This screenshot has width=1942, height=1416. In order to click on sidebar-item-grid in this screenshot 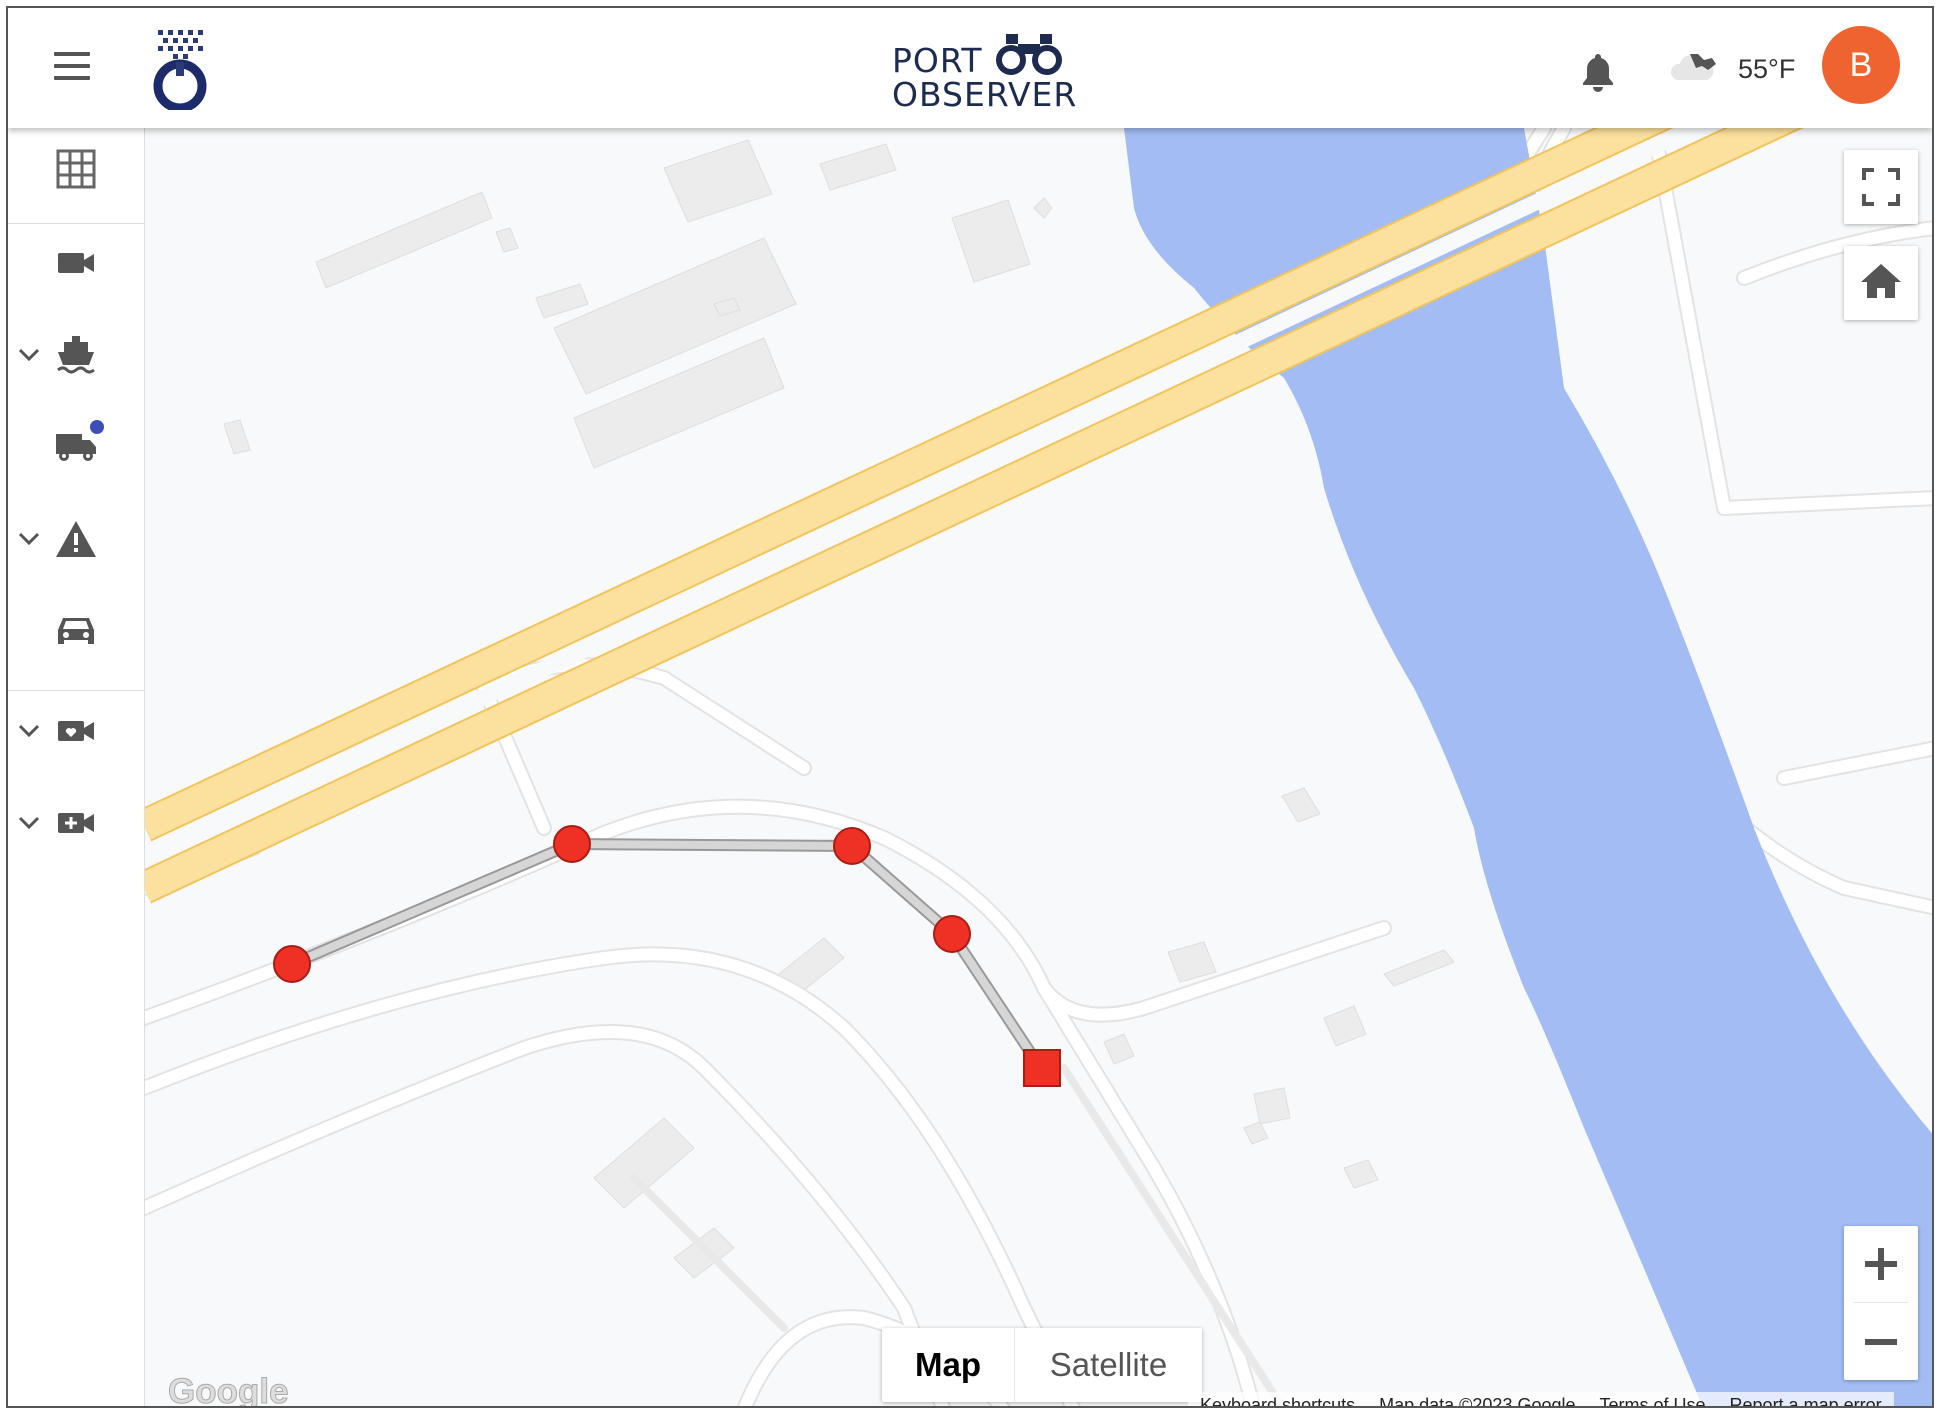, I will do `click(76, 169)`.